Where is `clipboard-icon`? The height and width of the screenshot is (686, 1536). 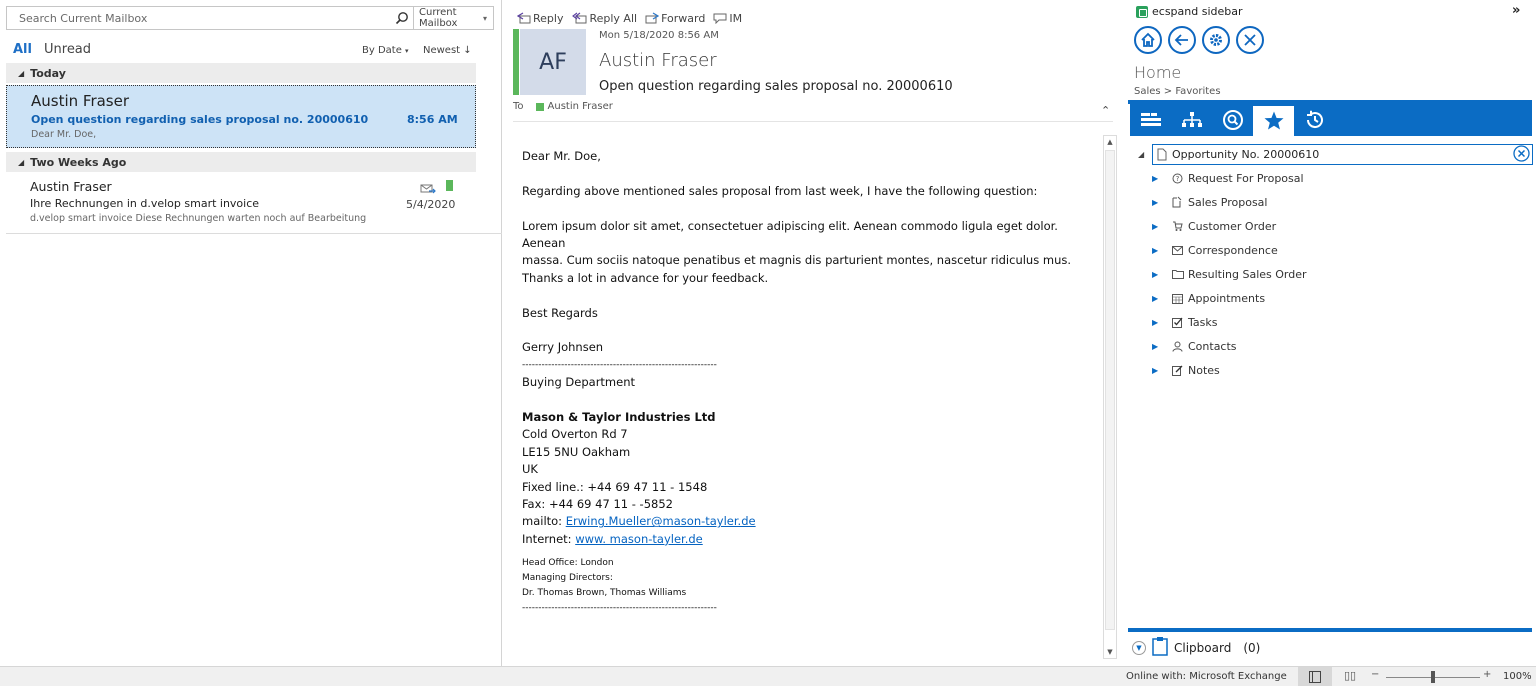 clipboard-icon is located at coordinates (1160, 647).